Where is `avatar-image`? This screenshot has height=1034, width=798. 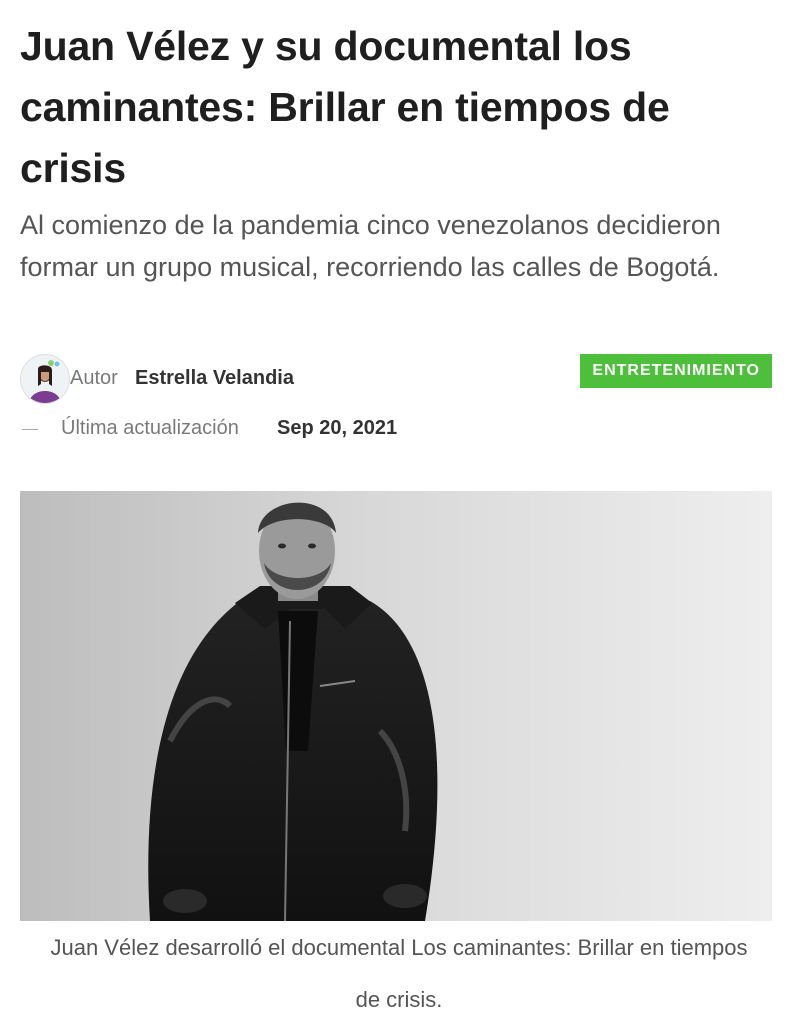 avatar-image is located at coordinates (45, 379).